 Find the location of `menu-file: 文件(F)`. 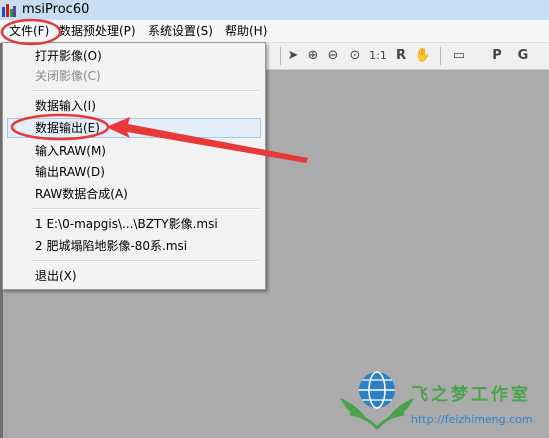

menu-file: 文件(F) is located at coordinates (29, 31).